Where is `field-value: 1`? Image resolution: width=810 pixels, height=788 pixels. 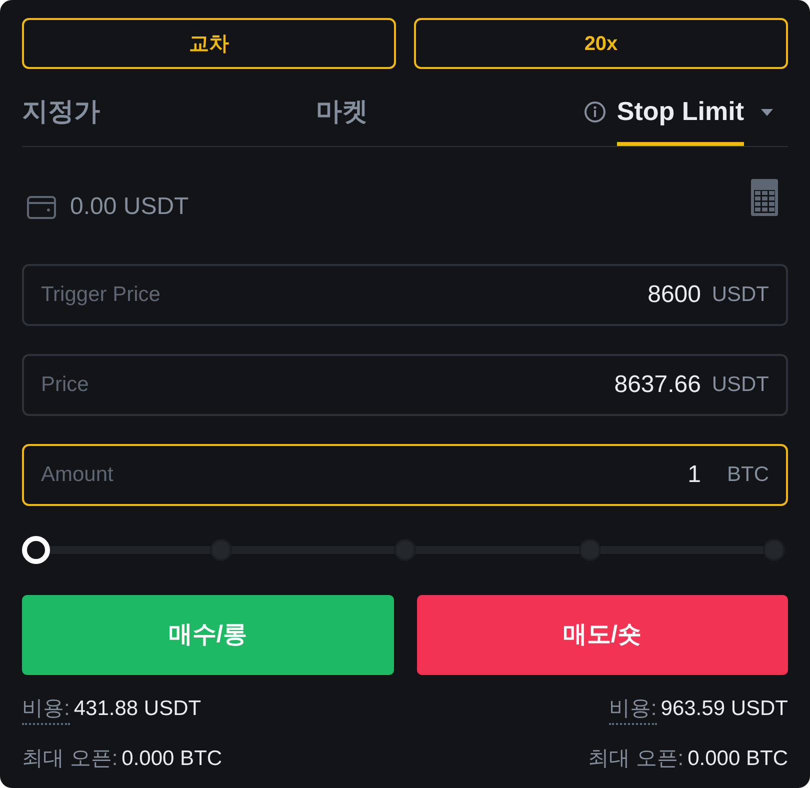 field-value: 1 is located at coordinates (694, 475).